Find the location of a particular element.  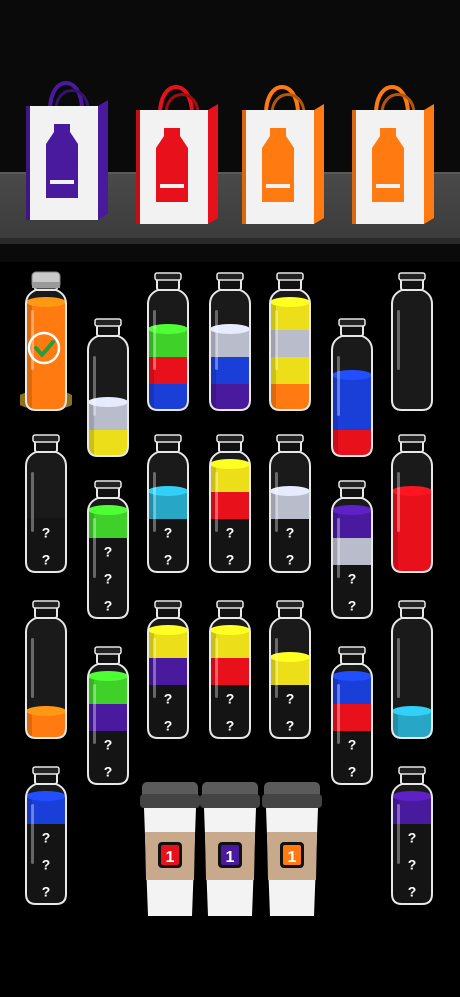

bottle-completed is located at coordinates (46, 343).